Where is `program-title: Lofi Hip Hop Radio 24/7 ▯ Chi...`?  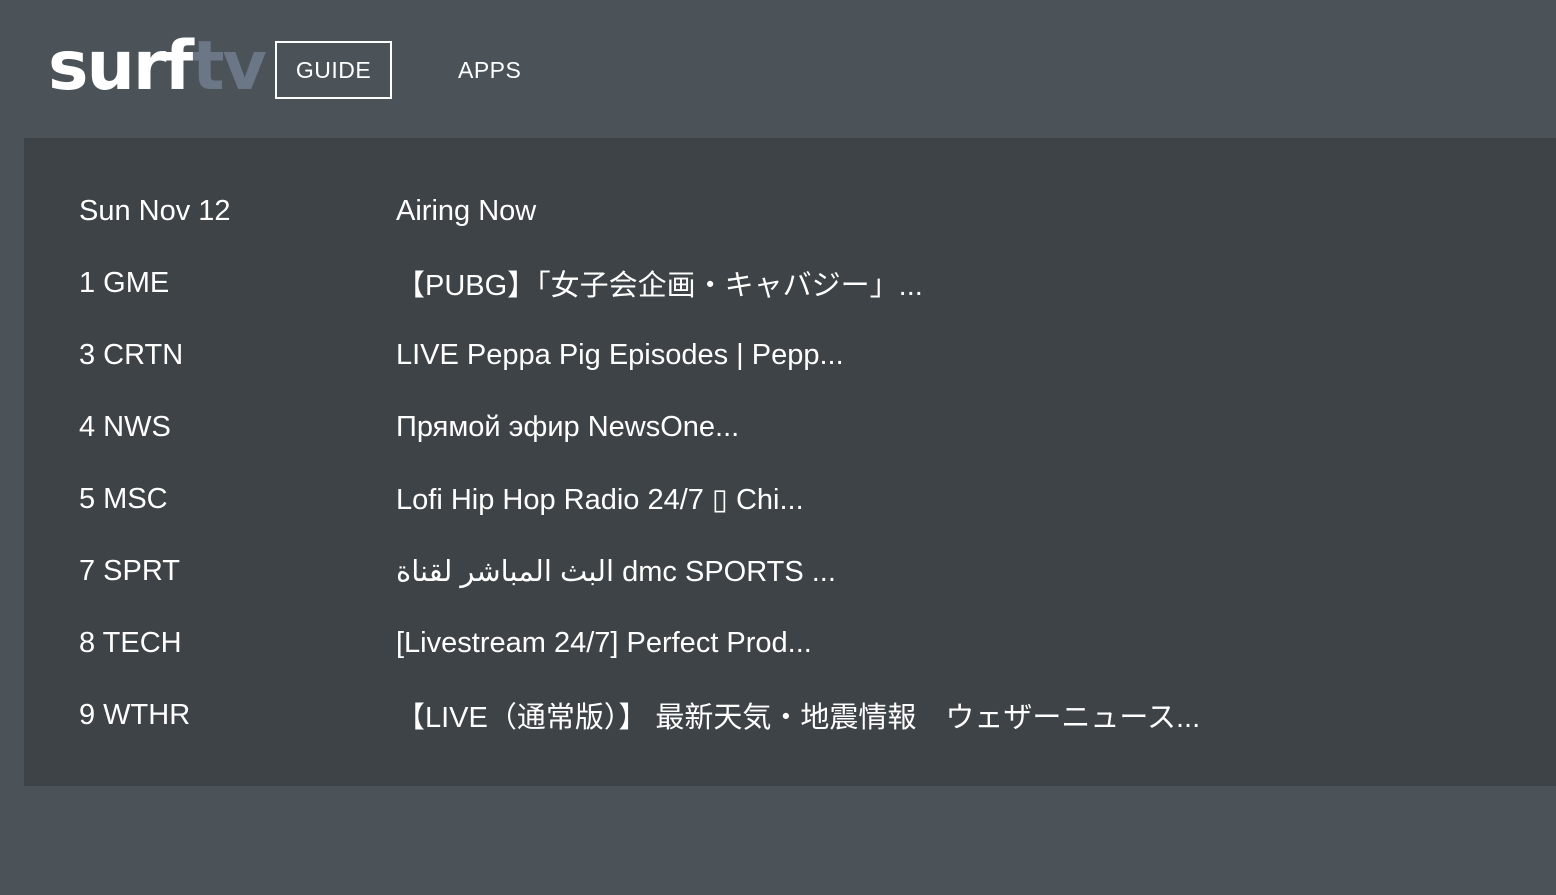
program-title: Lofi Hip Hop Radio 24/7 ▯ Chi... is located at coordinates (600, 499).